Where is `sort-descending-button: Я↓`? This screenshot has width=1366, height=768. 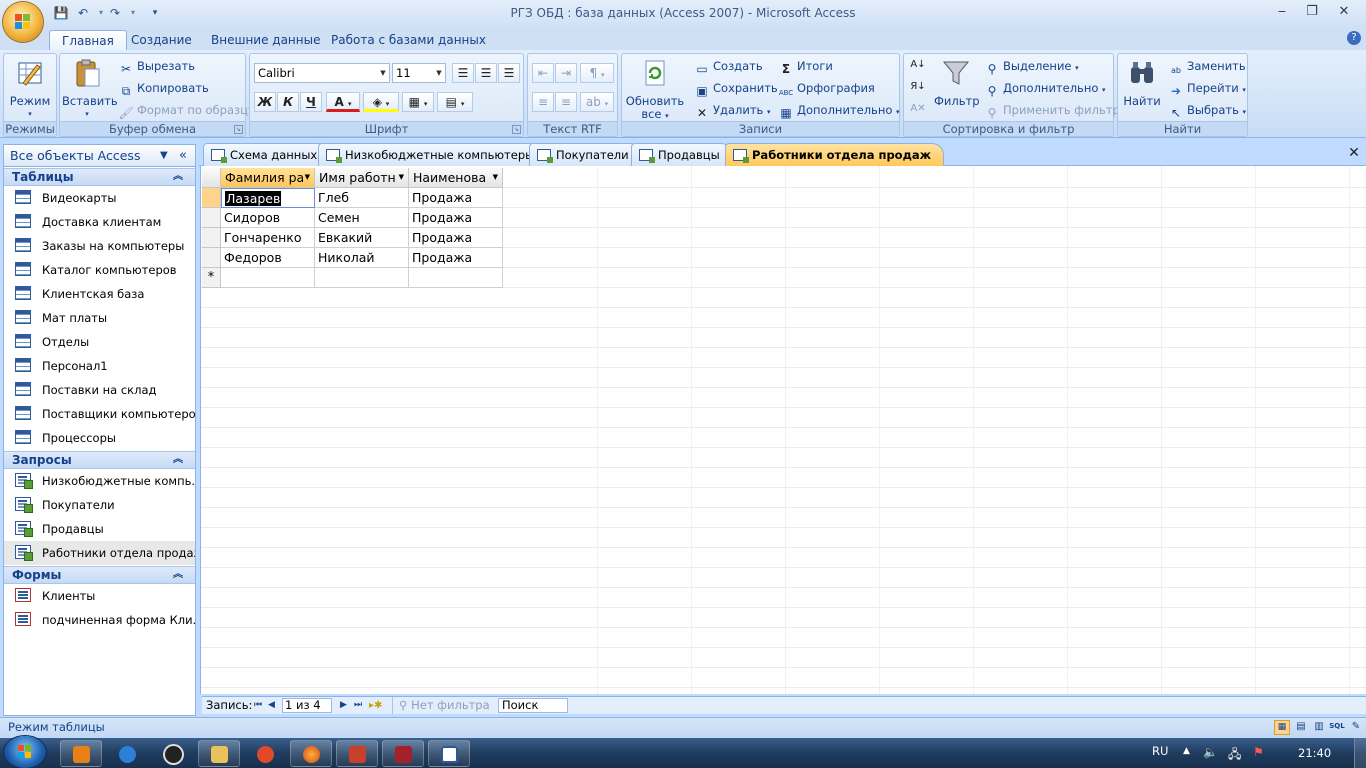
sort-descending-button: Я↓ is located at coordinates (918, 88).